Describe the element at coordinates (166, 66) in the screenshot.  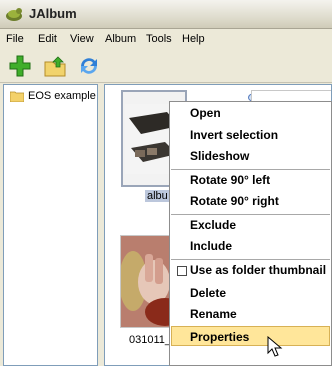
I see `toolbar` at that location.